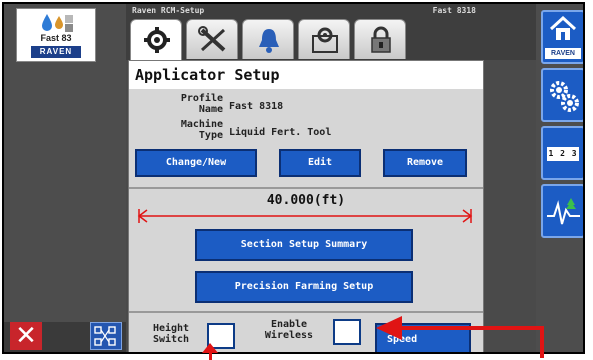 The image size is (593, 360). Describe the element at coordinates (57, 23) in the screenshot. I see `droplet-logo-icon` at that location.